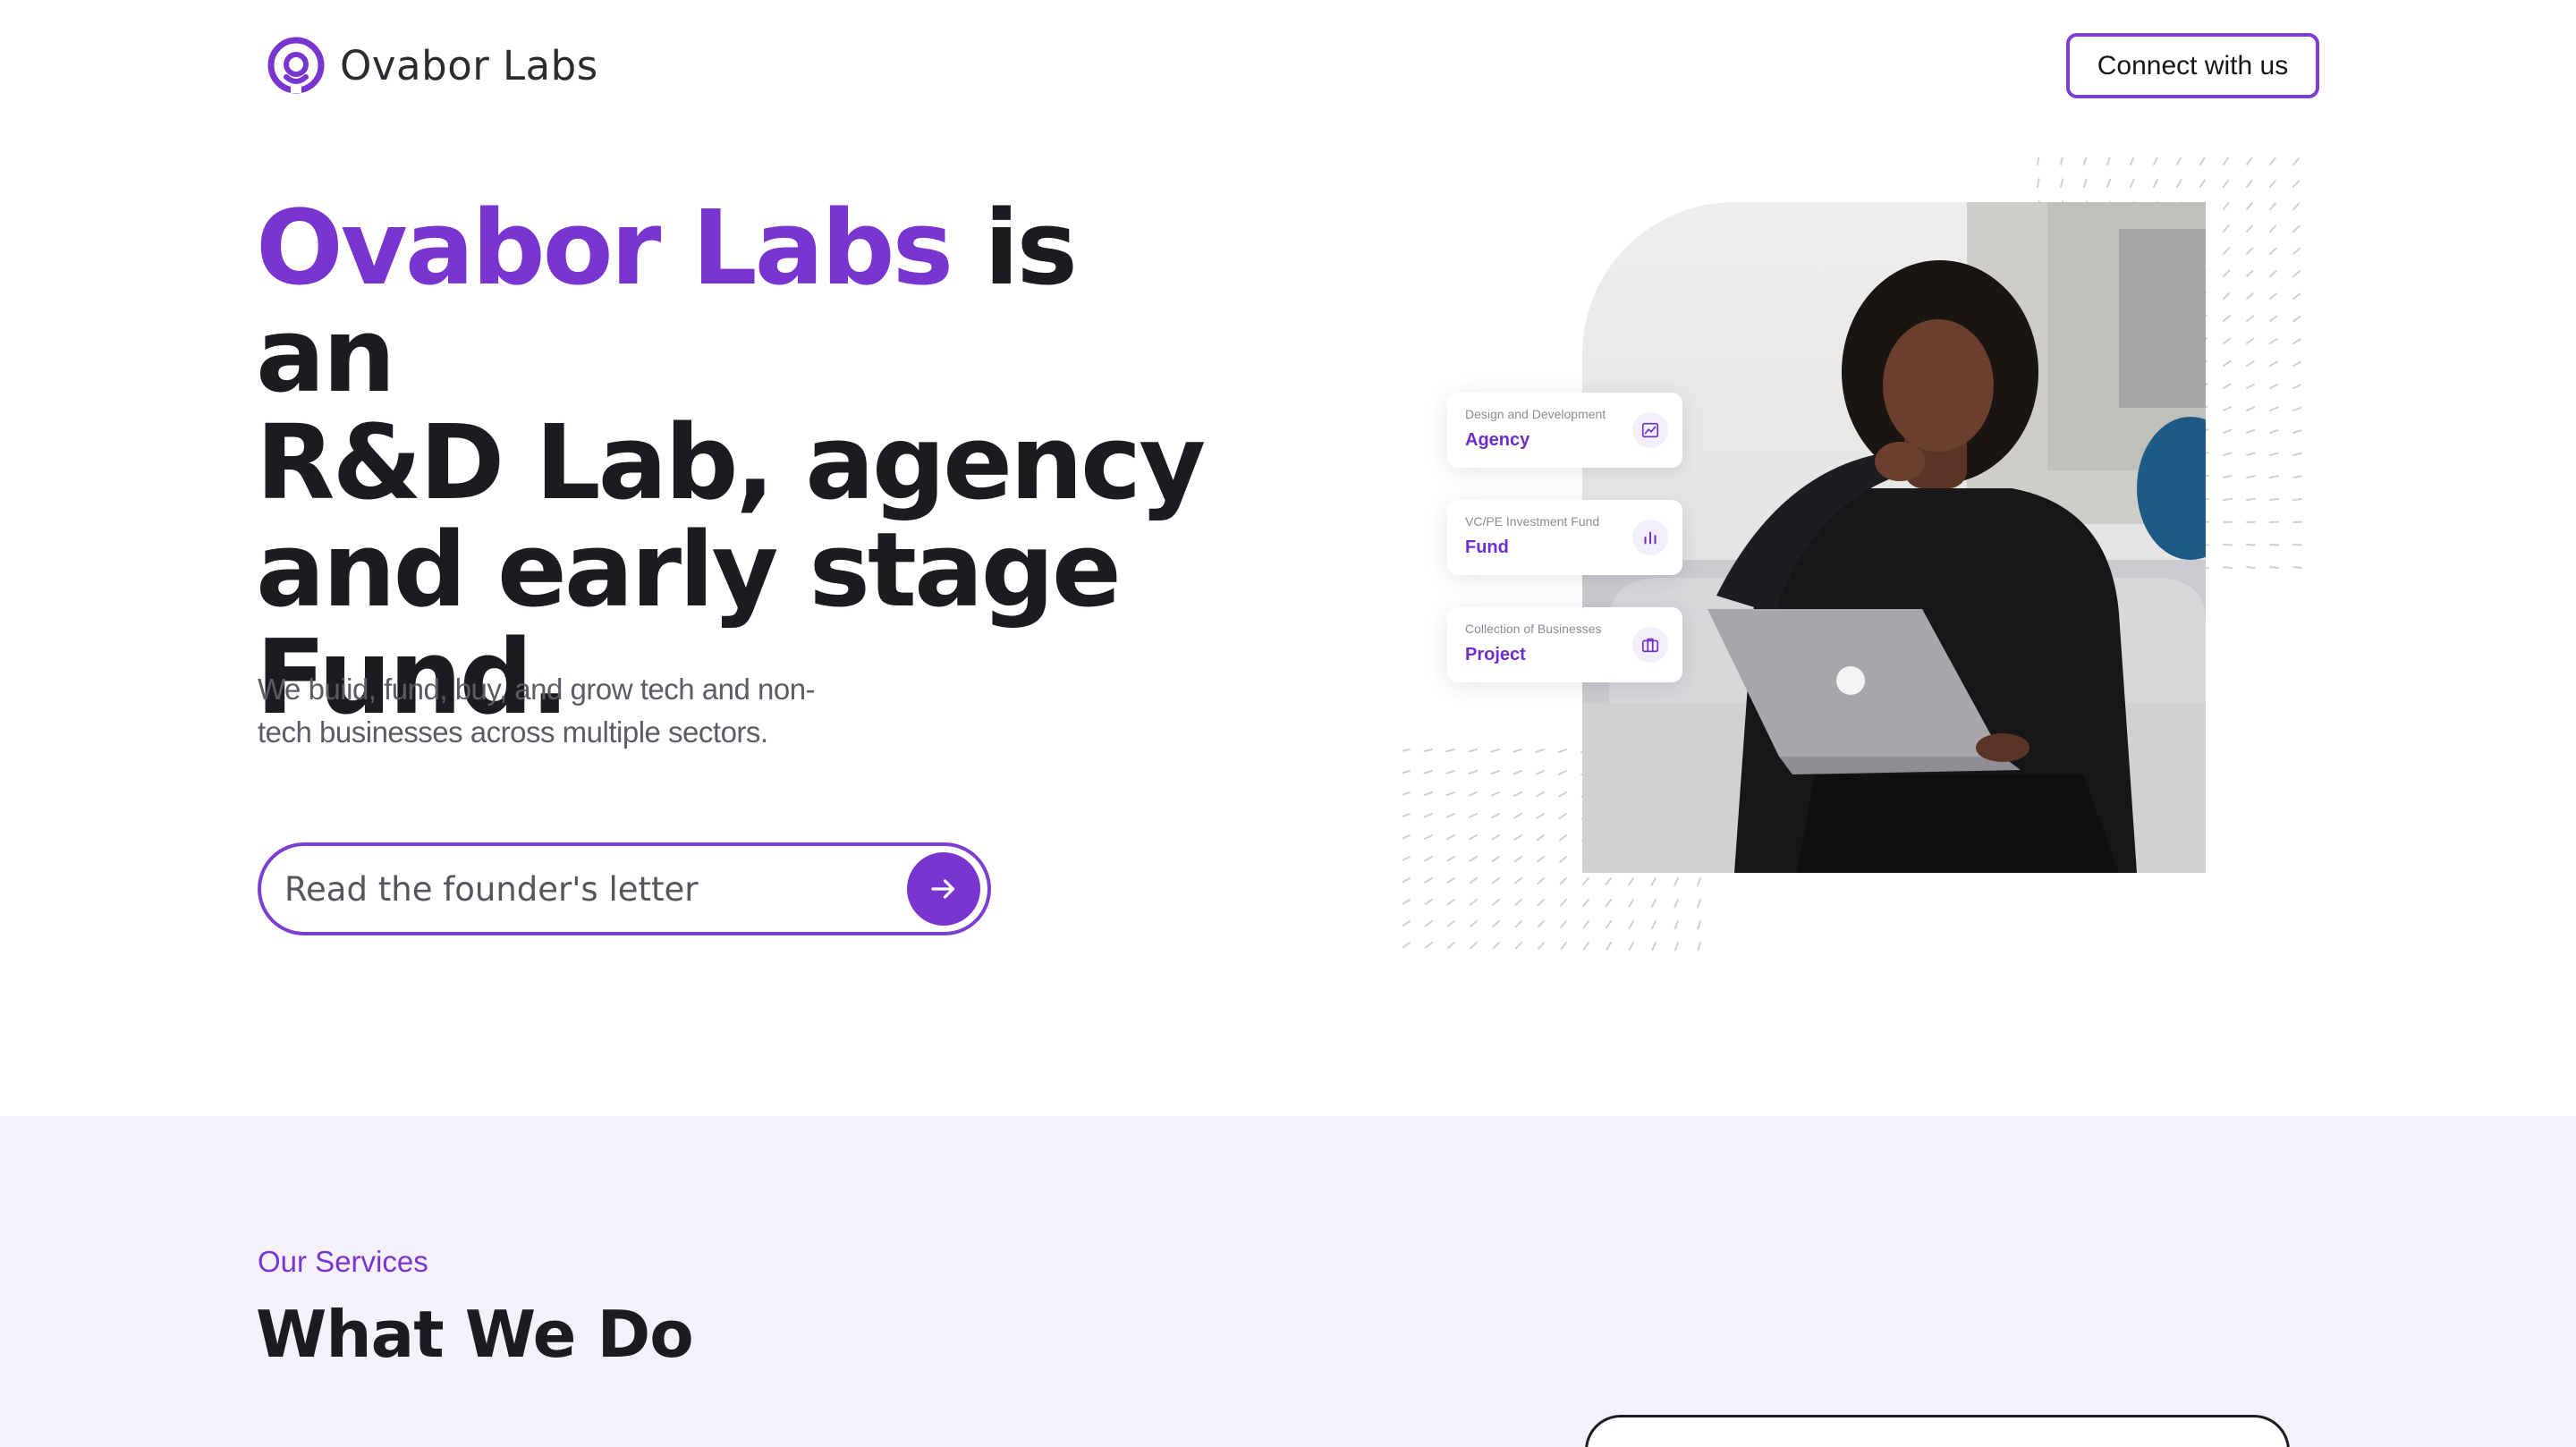 Image resolution: width=2576 pixels, height=1447 pixels. I want to click on hero-title-line-2: R&D Lab, agency, so click(731, 463).